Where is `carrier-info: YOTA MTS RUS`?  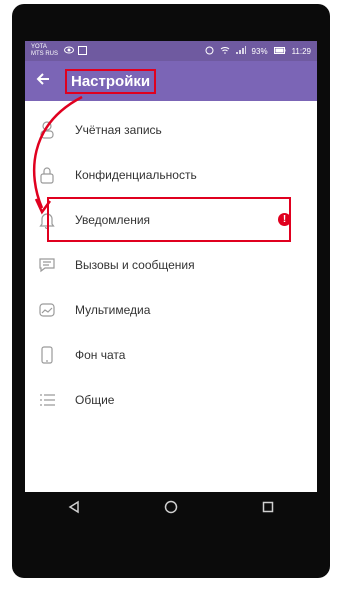
carrier-info: YOTA MTS RUS is located at coordinates (44, 51).